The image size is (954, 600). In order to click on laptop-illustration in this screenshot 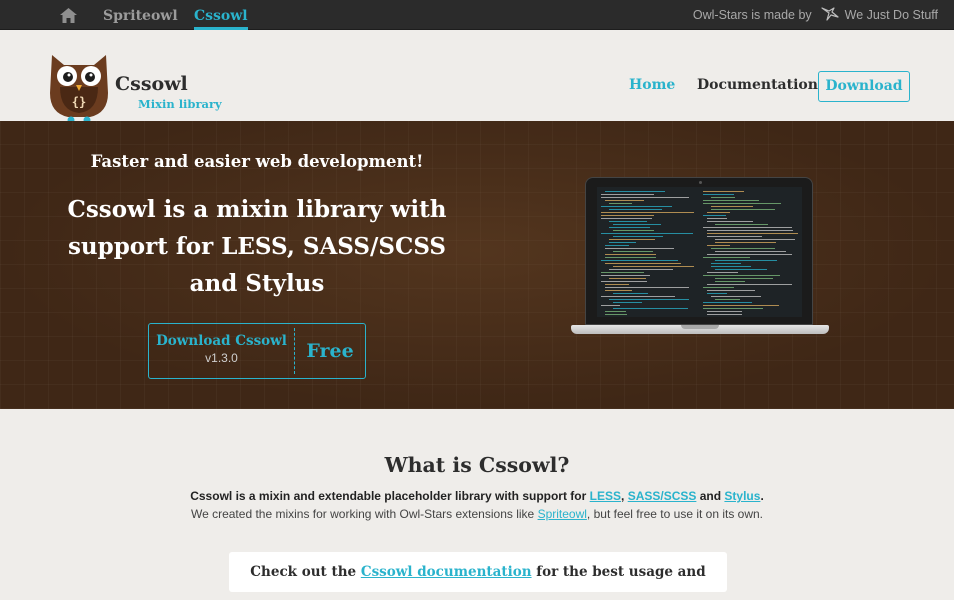, I will do `click(700, 258)`.